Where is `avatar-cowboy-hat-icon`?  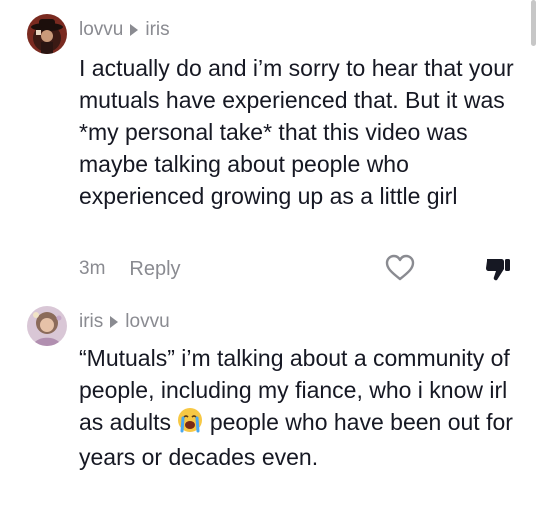
avatar-cowboy-hat-icon is located at coordinates (47, 34).